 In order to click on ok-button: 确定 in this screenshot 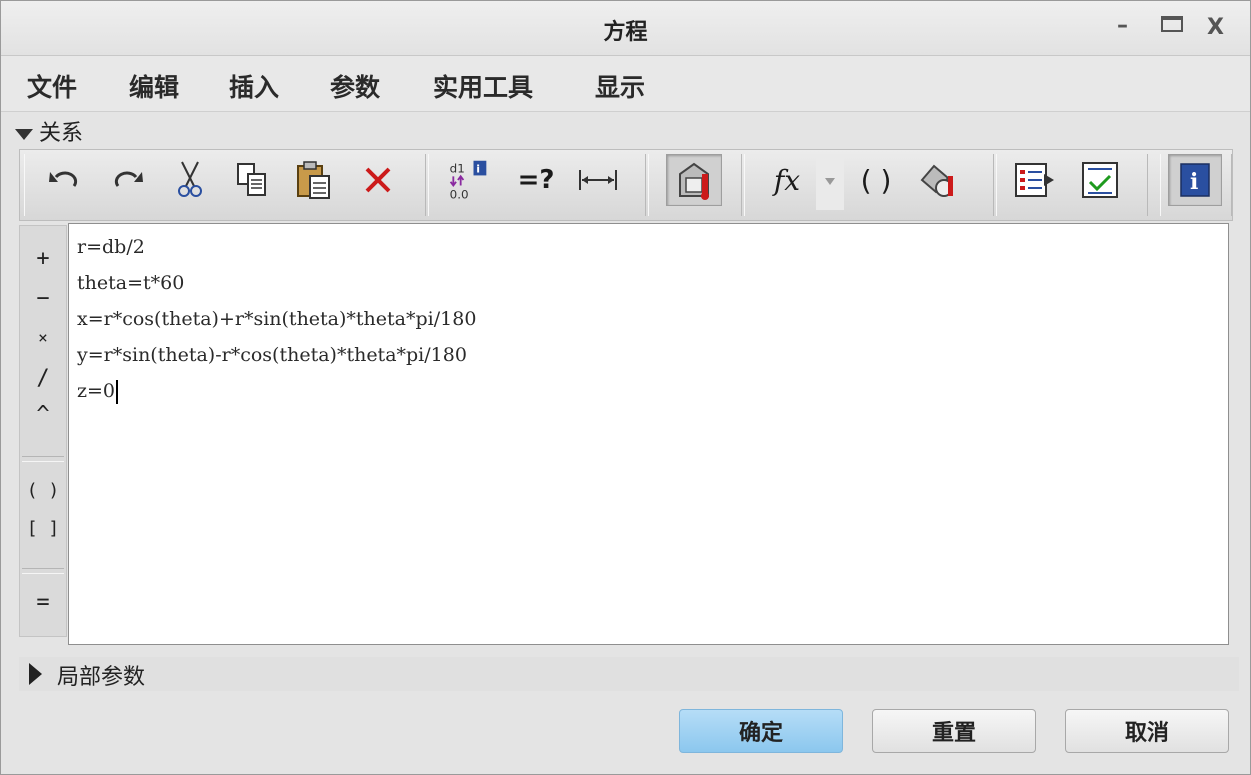, I will do `click(761, 731)`.